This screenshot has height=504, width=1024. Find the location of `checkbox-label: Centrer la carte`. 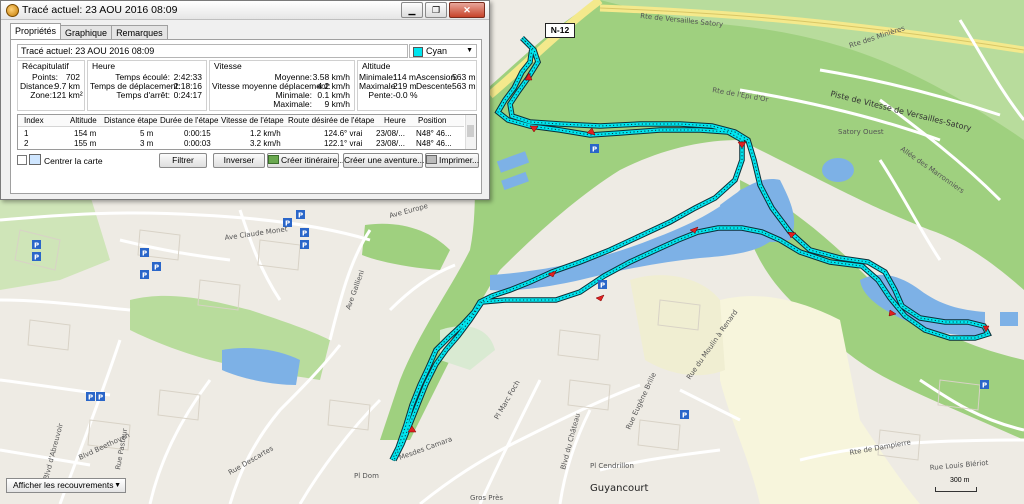

checkbox-label: Centrer la carte is located at coordinates (73, 161).